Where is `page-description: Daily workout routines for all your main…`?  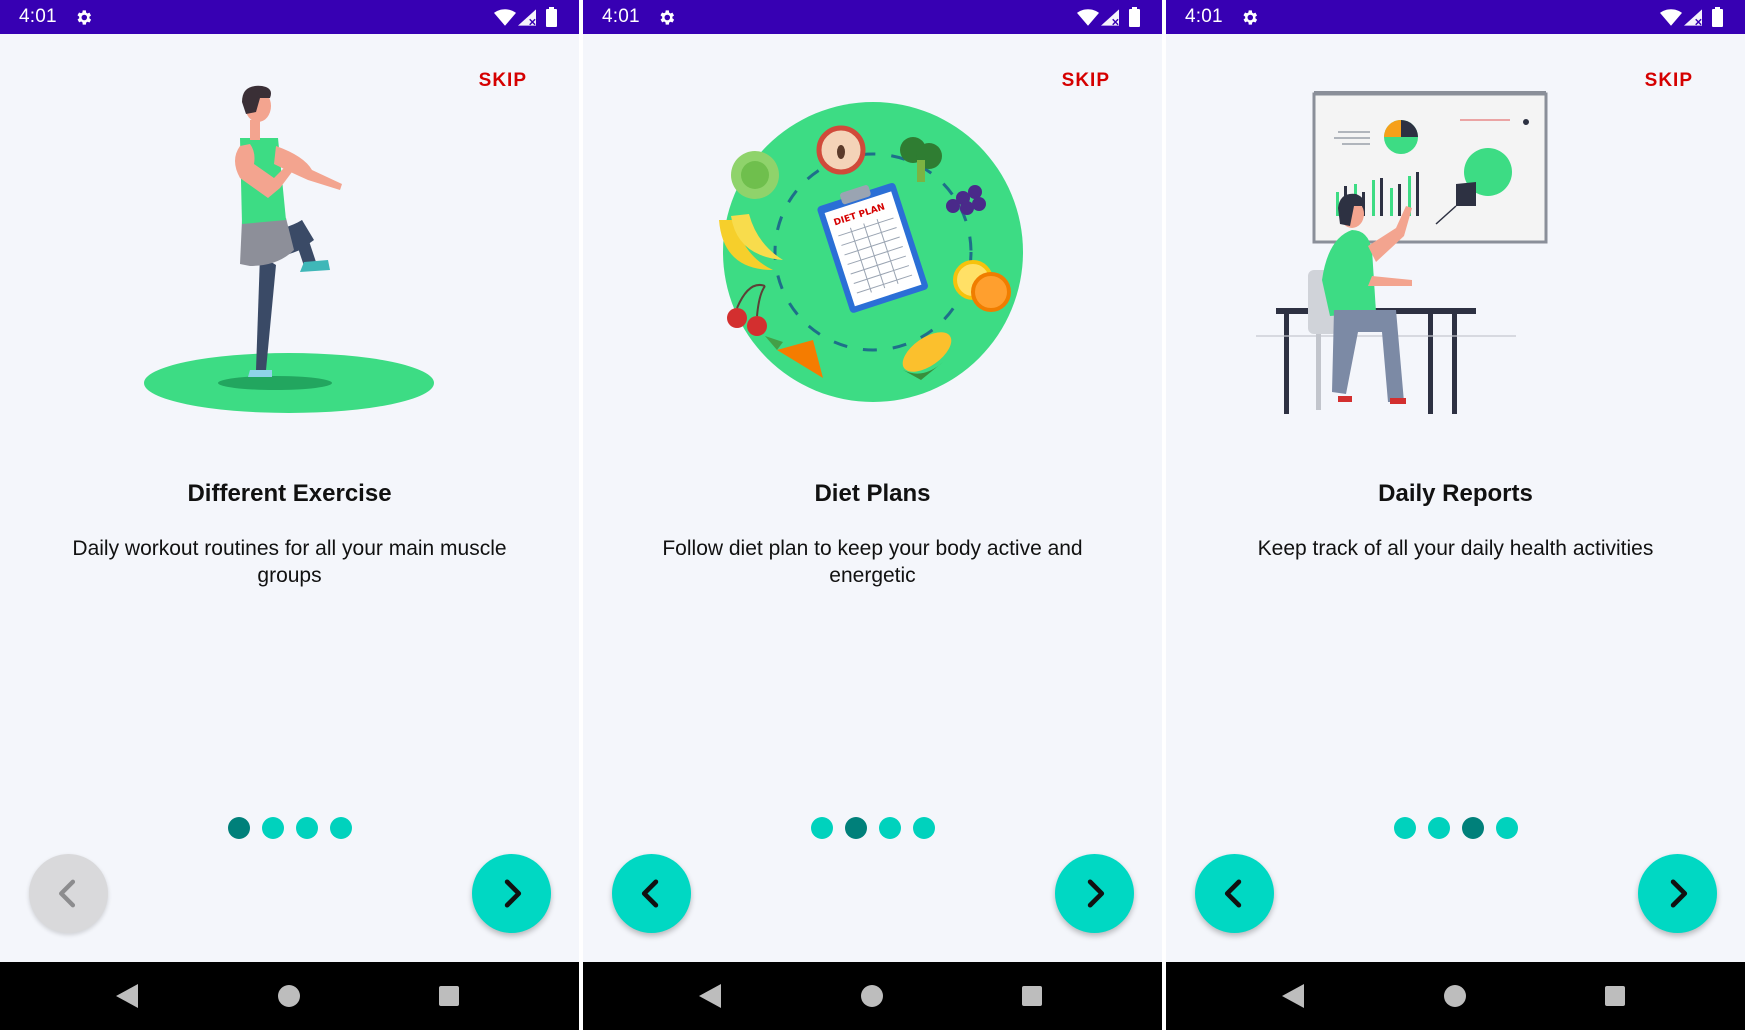 page-description: Daily workout routines for all your main… is located at coordinates (289, 562).